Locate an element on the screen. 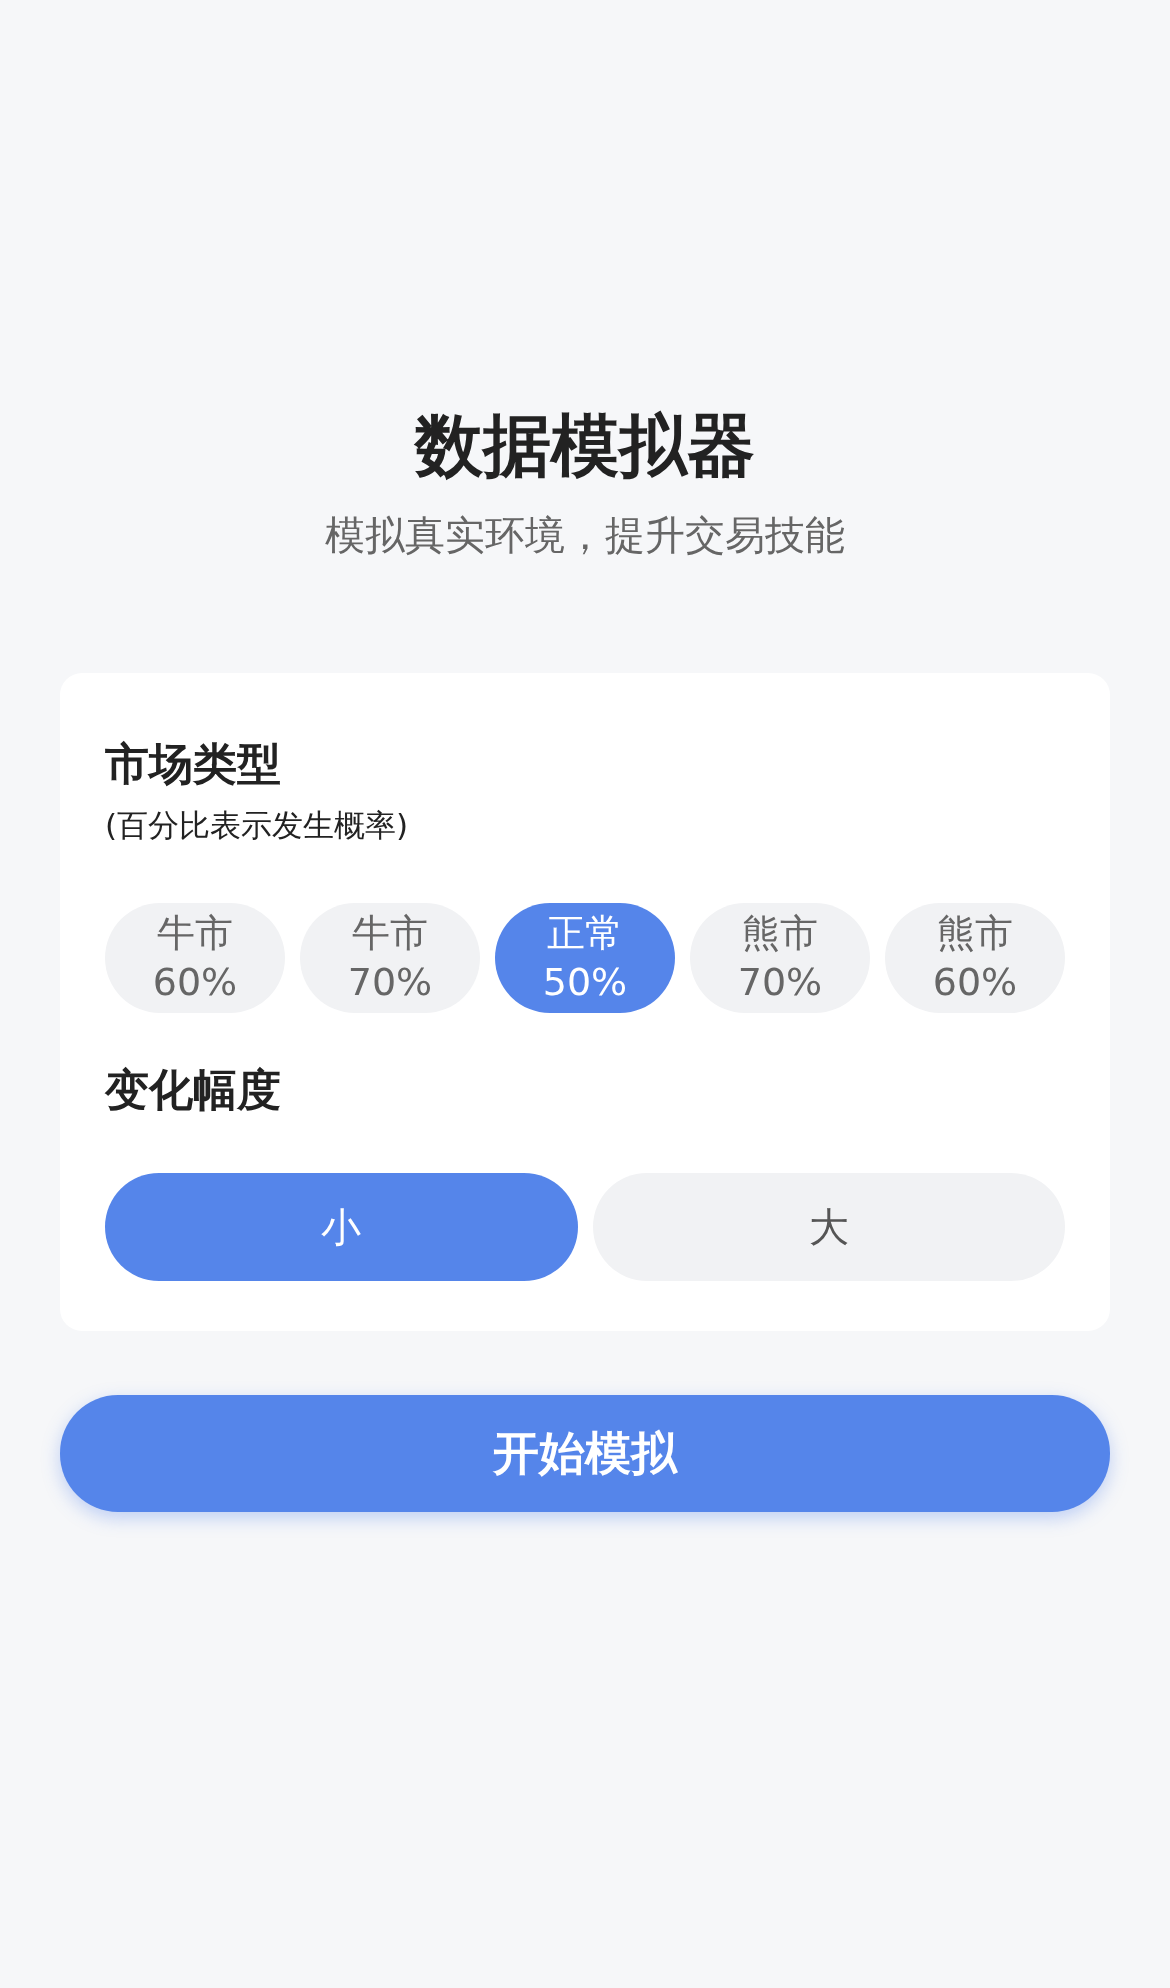  section-note: (百分比表示发生概率) is located at coordinates (257, 825).